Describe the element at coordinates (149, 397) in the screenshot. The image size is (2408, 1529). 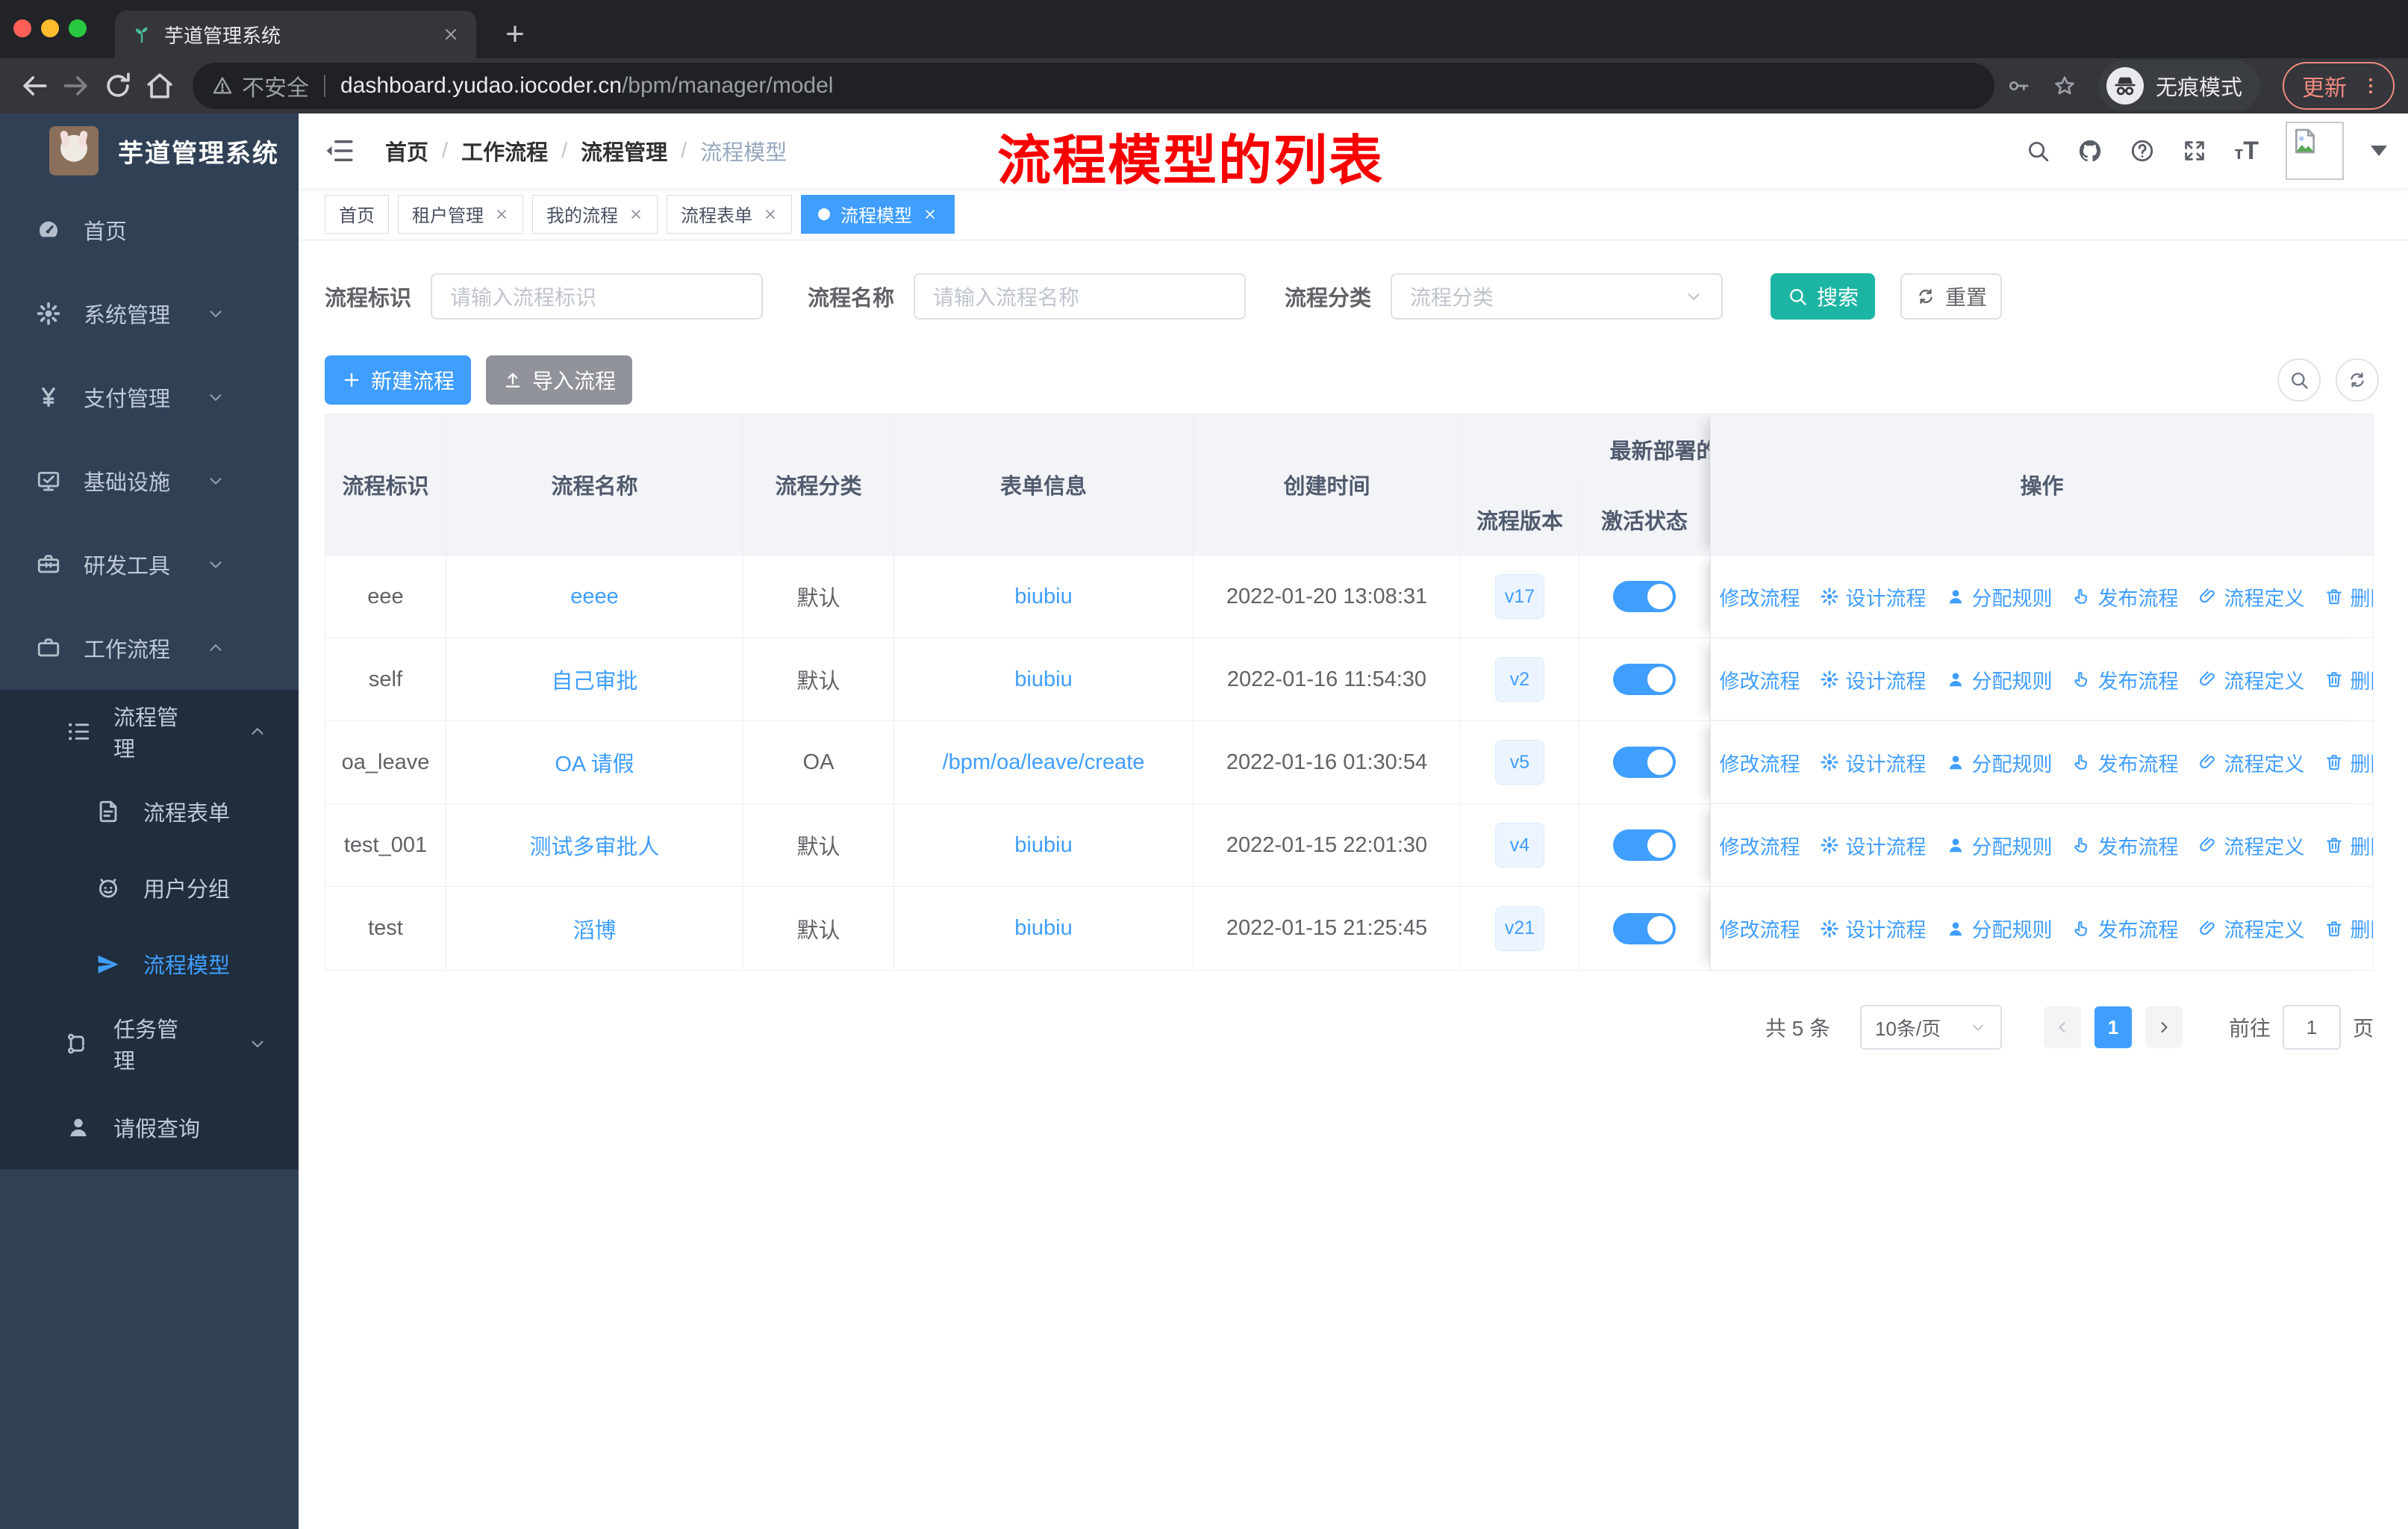
I see `sidebar-item-支付管理: 支付管理` at that location.